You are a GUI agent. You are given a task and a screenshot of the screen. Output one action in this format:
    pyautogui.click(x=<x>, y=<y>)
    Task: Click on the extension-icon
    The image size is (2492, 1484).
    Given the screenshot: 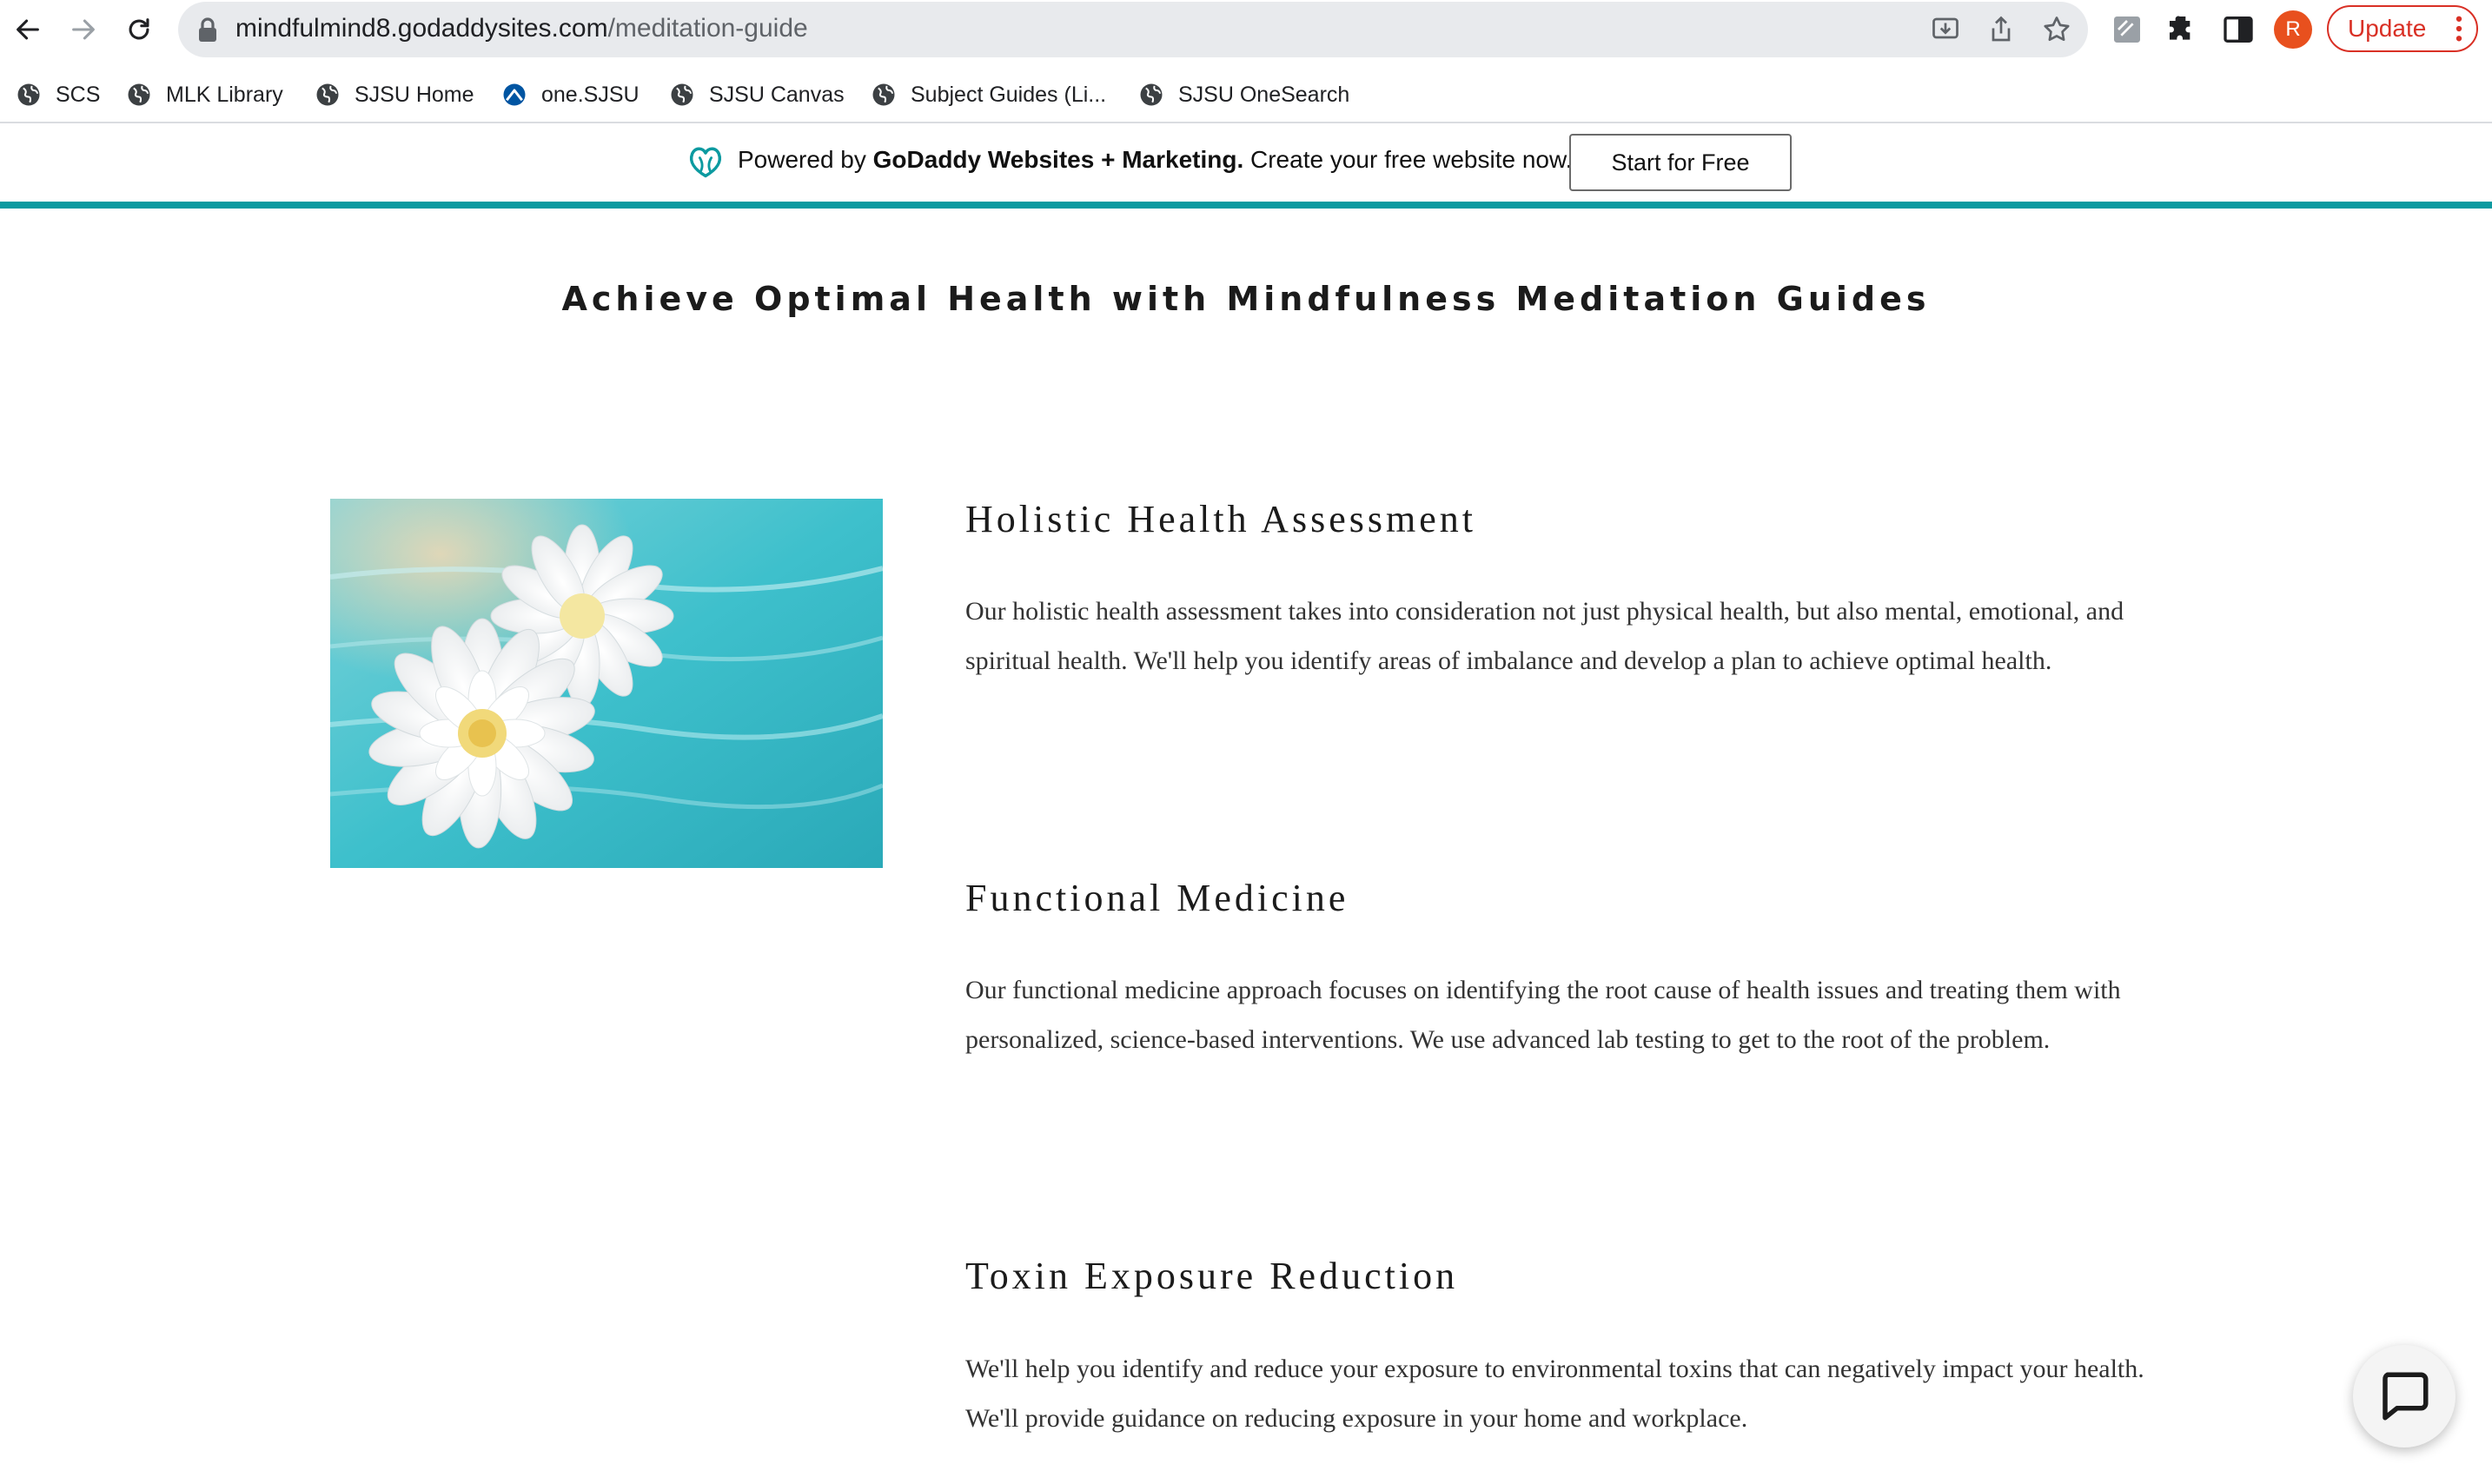 What is the action you would take?
    pyautogui.click(x=2127, y=29)
    